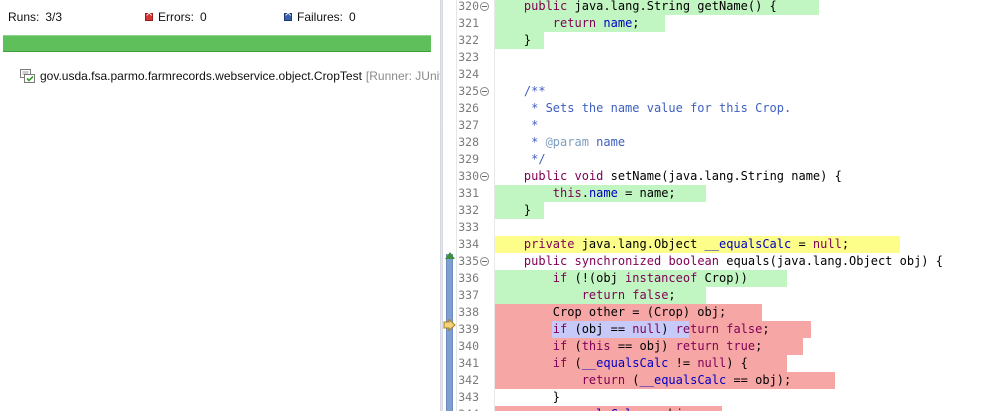 This screenshot has width=999, height=411. I want to click on code-line: * Sets the name value for this Crop., so click(643, 108).